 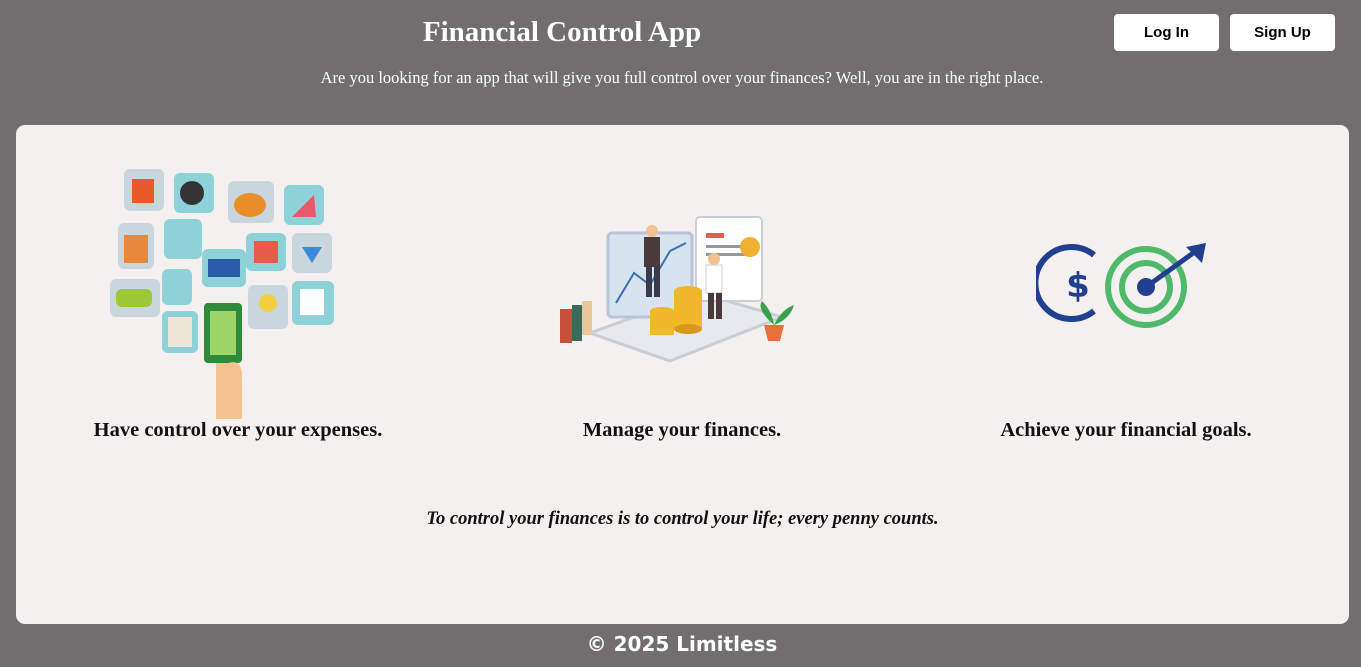 What do you see at coordinates (238, 430) in the screenshot?
I see `feature-caption: Have control over your expenses.` at bounding box center [238, 430].